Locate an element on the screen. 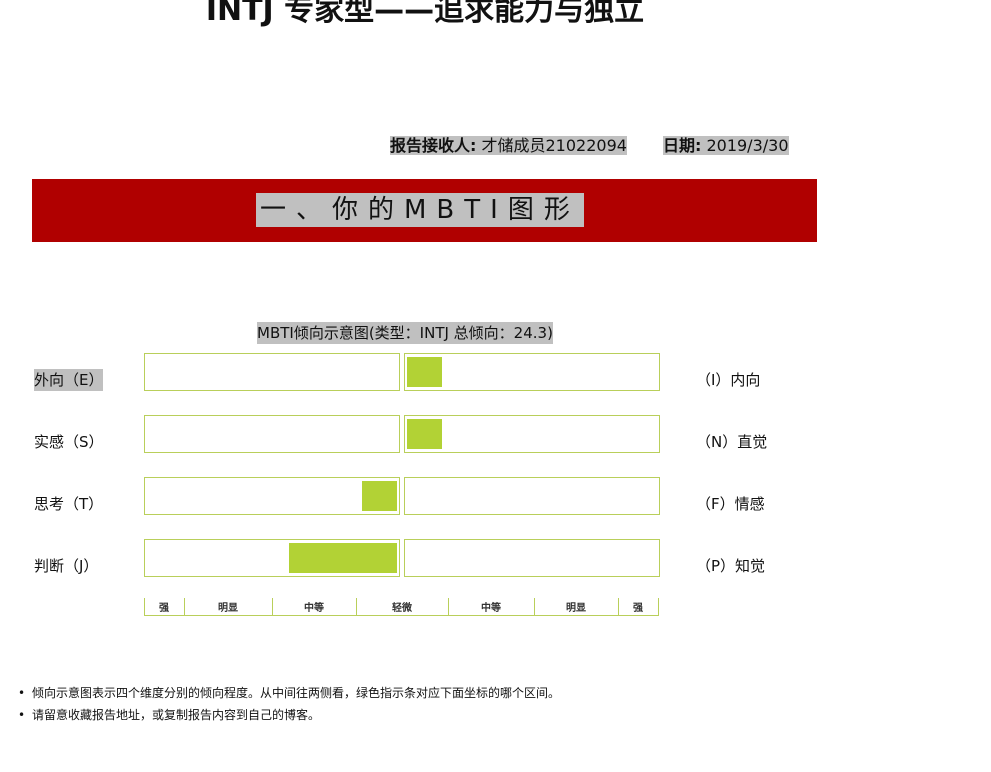 This screenshot has height=772, width=991. recipient-value: 才储成员21022094 is located at coordinates (554, 145).